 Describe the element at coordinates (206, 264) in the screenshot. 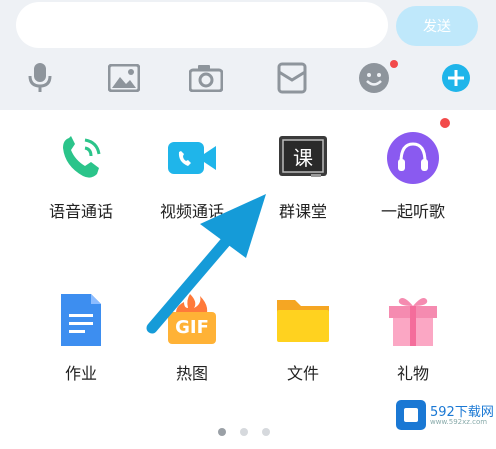

I see `annotation-arrow` at that location.